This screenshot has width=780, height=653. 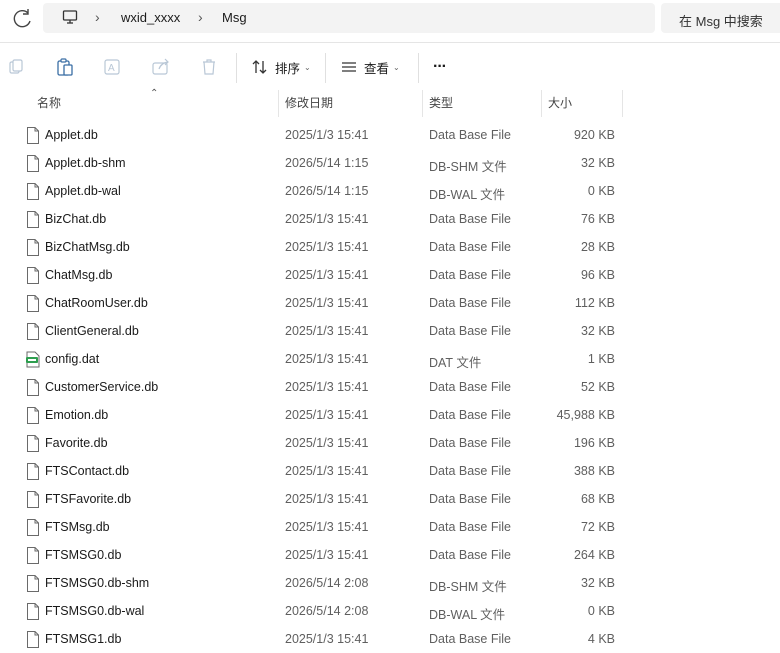 What do you see at coordinates (390, 102) in the screenshot?
I see `column-header-row: ⌃ 名称 修改日期 类型 大小` at bounding box center [390, 102].